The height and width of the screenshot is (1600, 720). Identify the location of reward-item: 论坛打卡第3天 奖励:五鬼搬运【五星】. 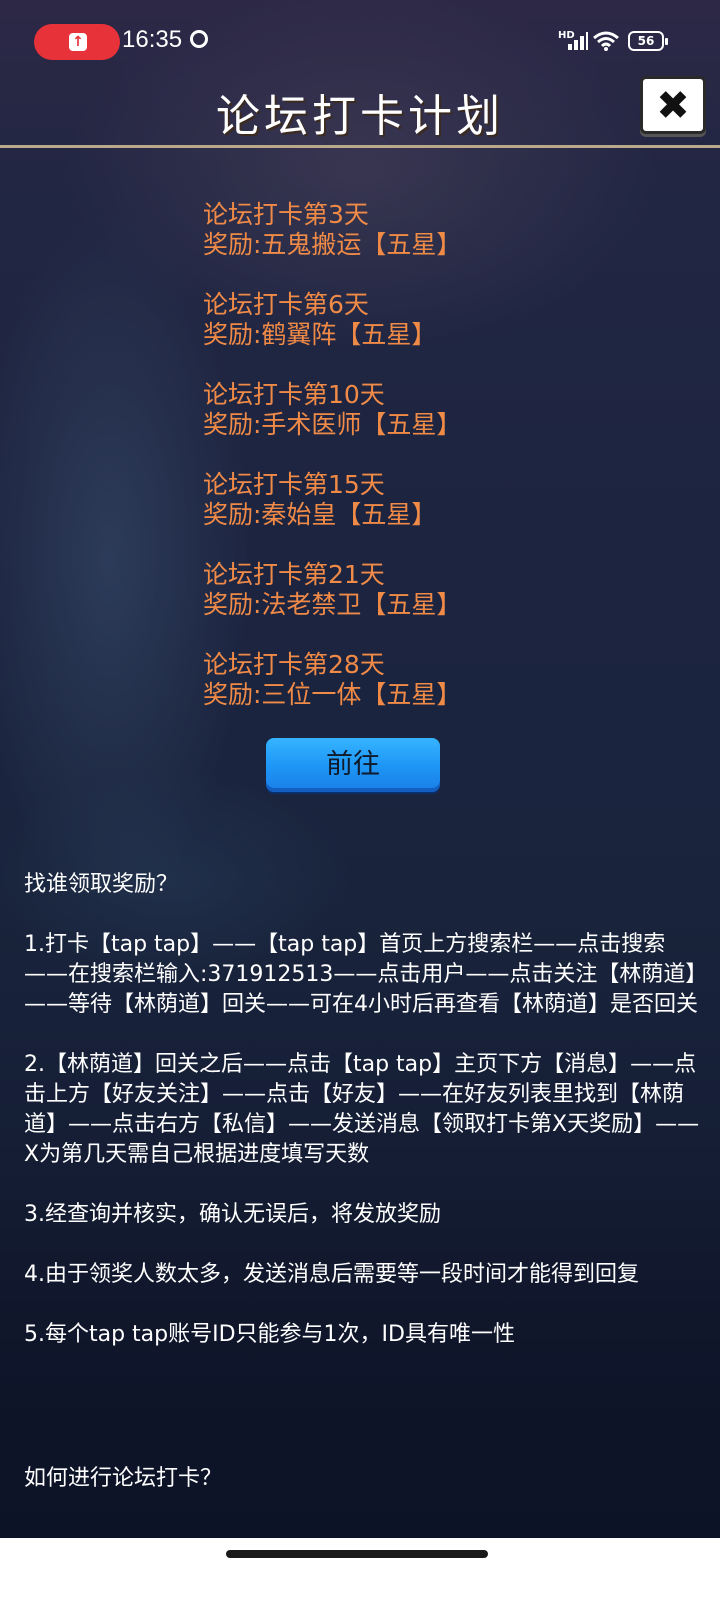
(332, 230).